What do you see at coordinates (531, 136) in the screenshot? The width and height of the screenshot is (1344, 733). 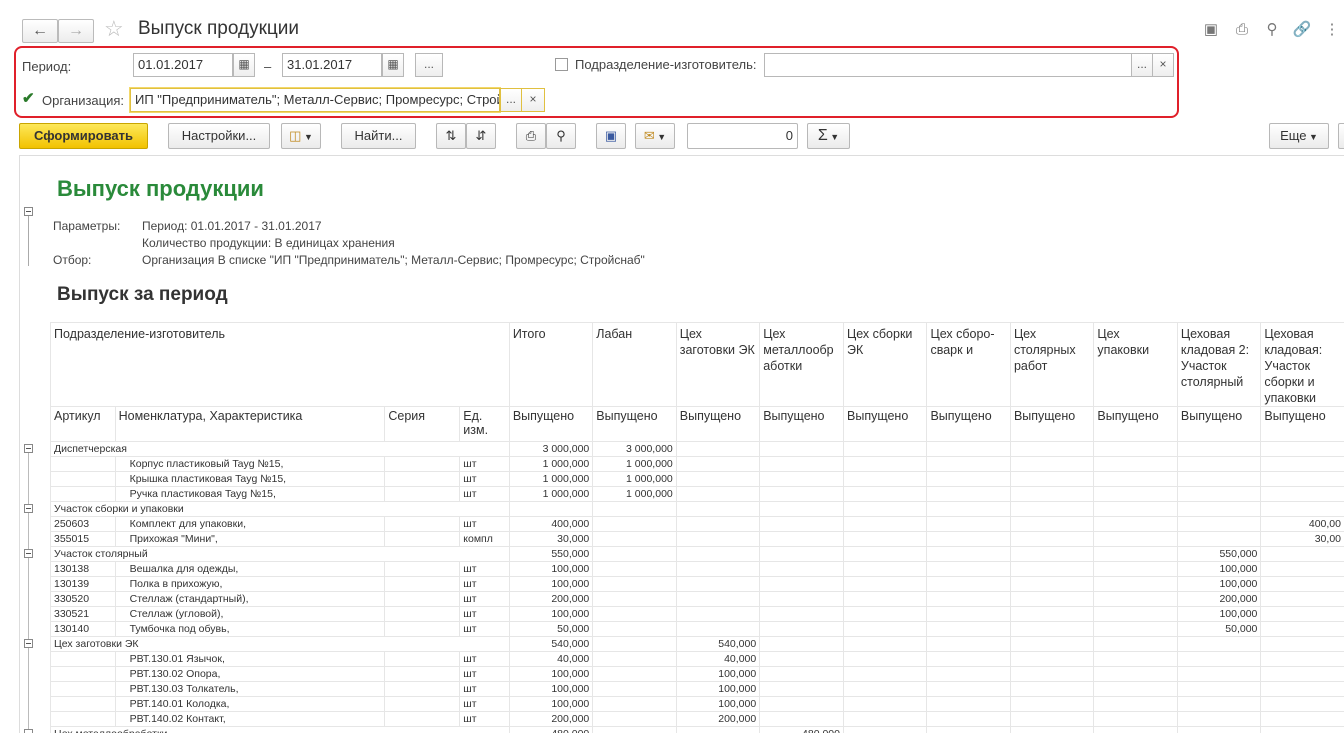 I see `print-button: ⎙` at bounding box center [531, 136].